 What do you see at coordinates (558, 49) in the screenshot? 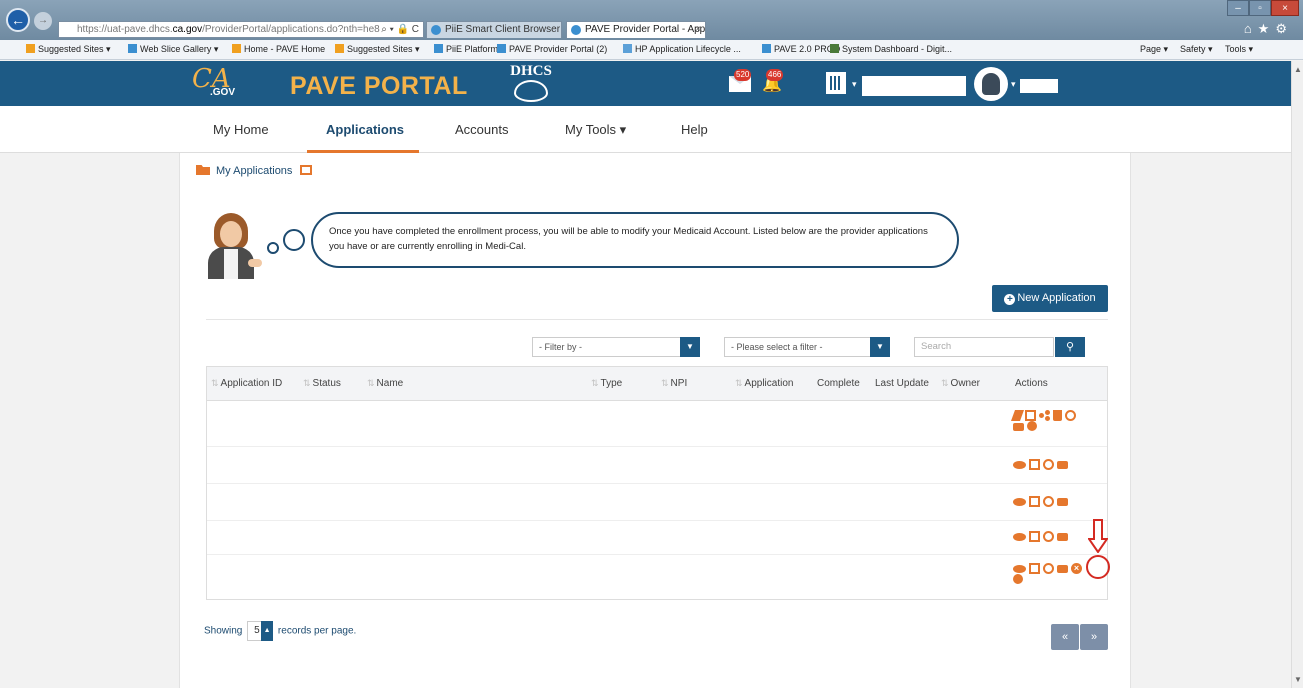
I see `fav-label: PAVE Provider Portal (2)` at bounding box center [558, 49].